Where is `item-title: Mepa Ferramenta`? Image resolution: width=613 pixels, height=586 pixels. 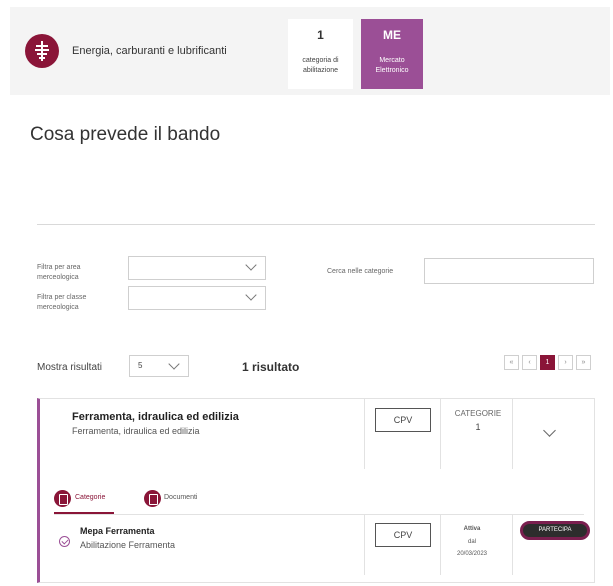
item-title: Mepa Ferramenta is located at coordinates (117, 531).